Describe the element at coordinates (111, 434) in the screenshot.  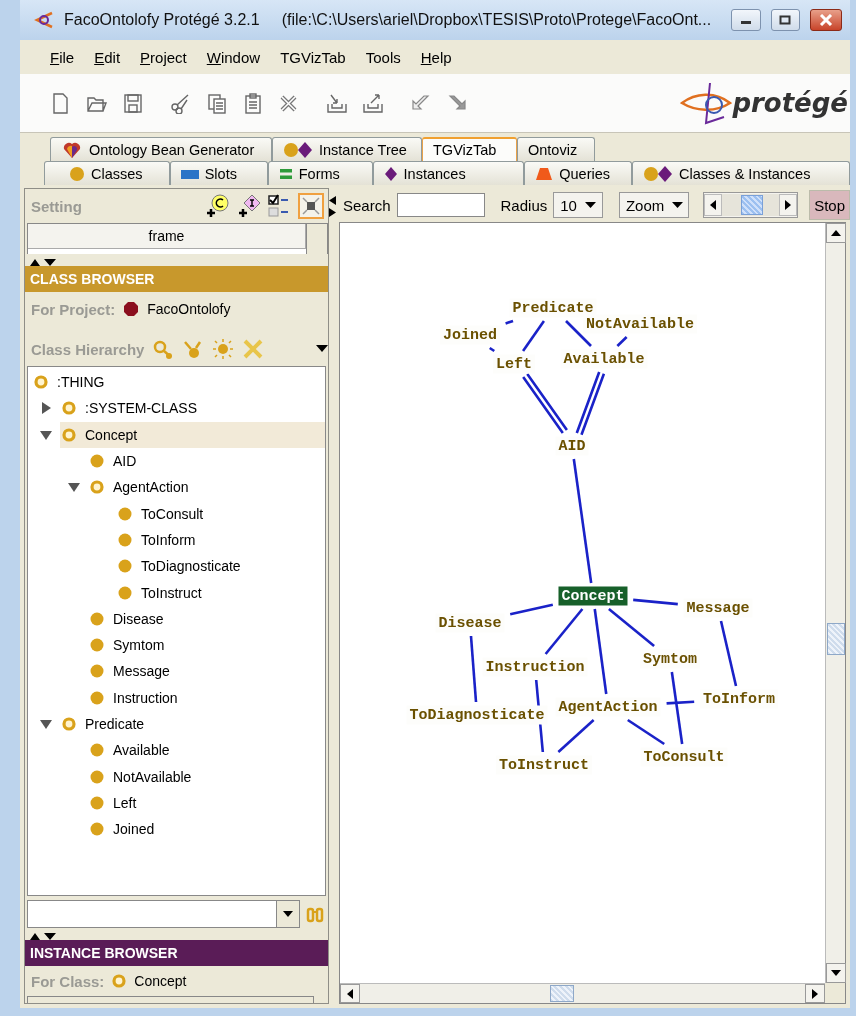
I see `tree-item: Concept` at that location.